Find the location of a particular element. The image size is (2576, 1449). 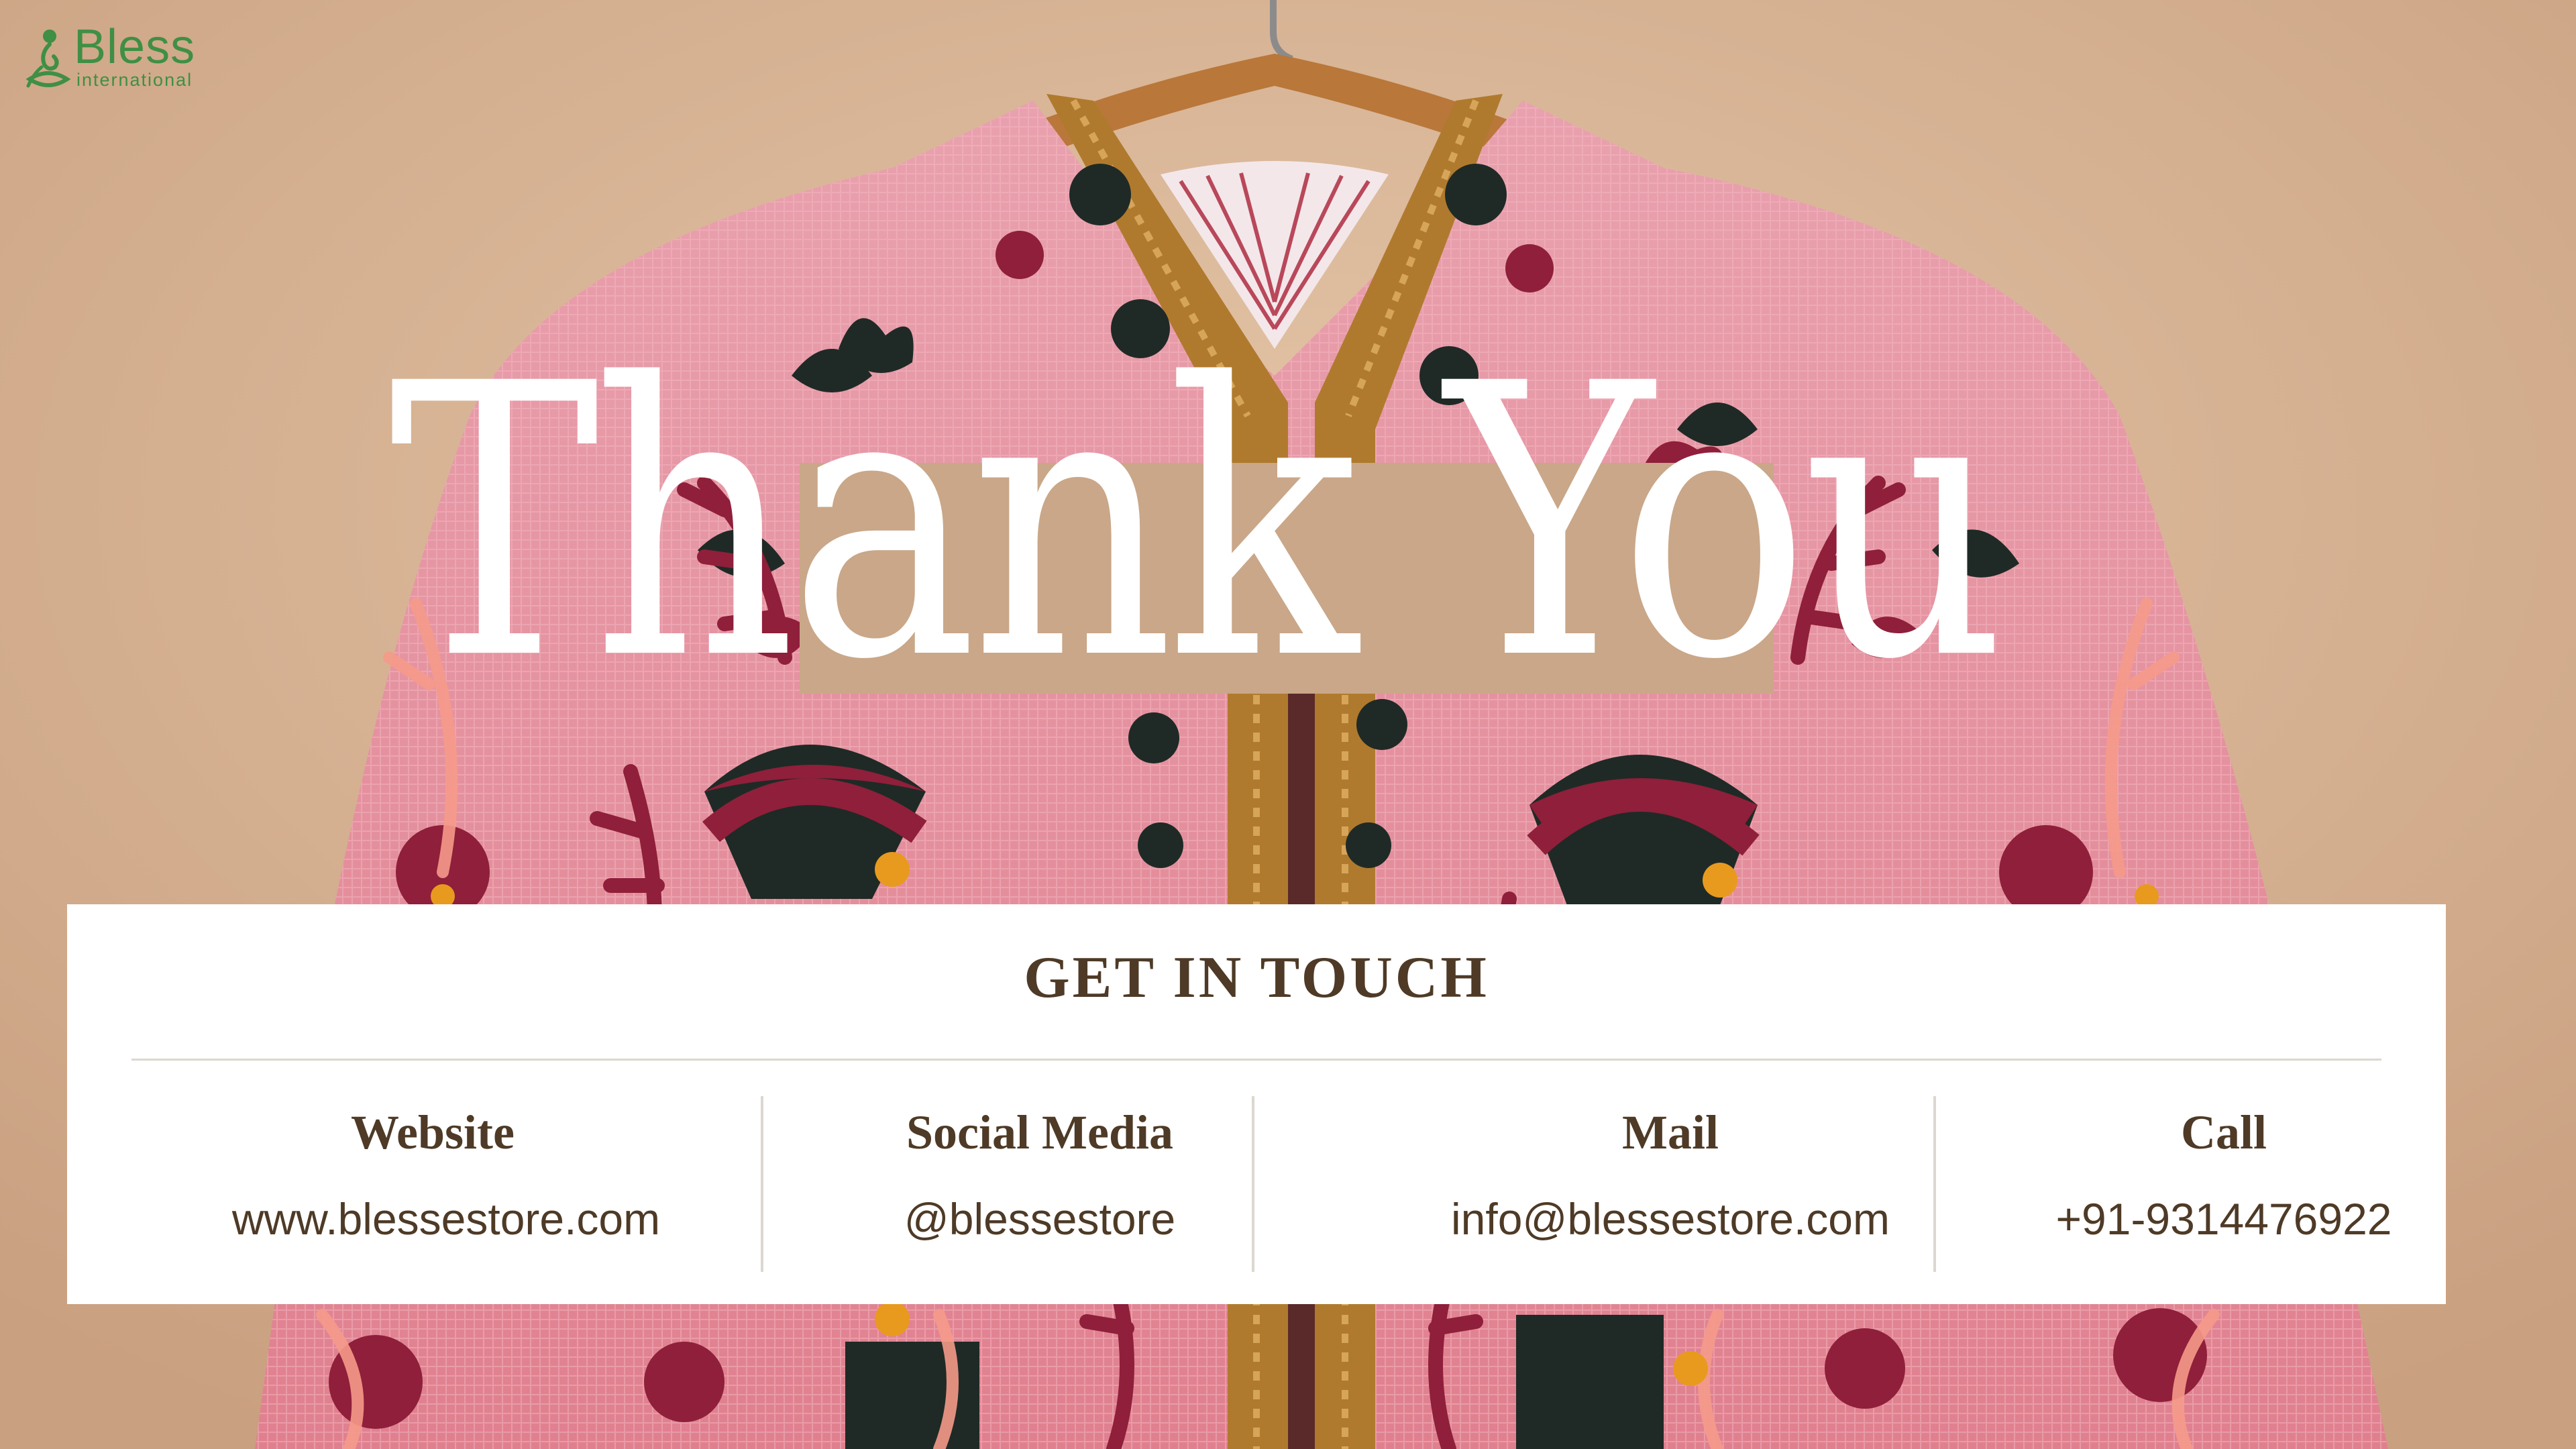

brand-wordmark: Bless international is located at coordinates (154, 58).